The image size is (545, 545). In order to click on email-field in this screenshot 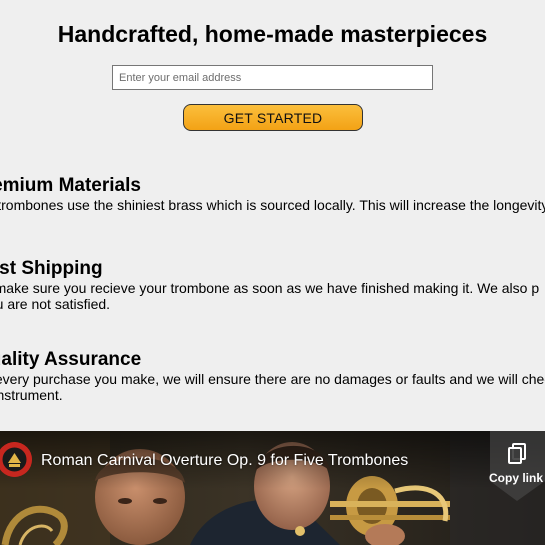, I will do `click(272, 77)`.